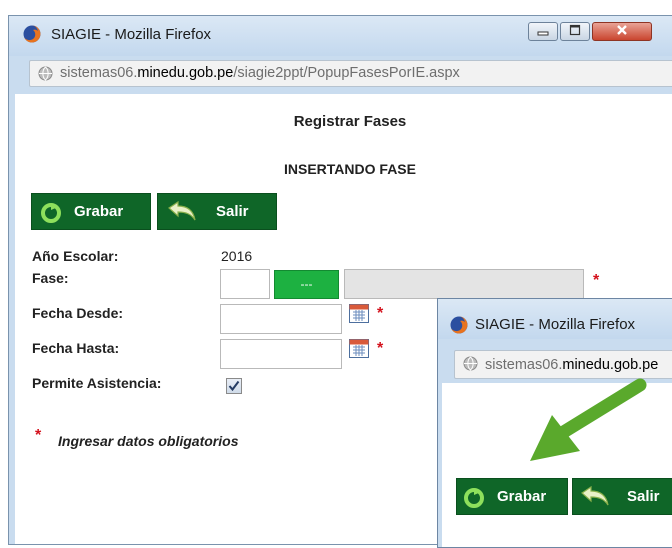 This screenshot has width=672, height=548. What do you see at coordinates (45, 73) in the screenshot?
I see `globe-icon` at bounding box center [45, 73].